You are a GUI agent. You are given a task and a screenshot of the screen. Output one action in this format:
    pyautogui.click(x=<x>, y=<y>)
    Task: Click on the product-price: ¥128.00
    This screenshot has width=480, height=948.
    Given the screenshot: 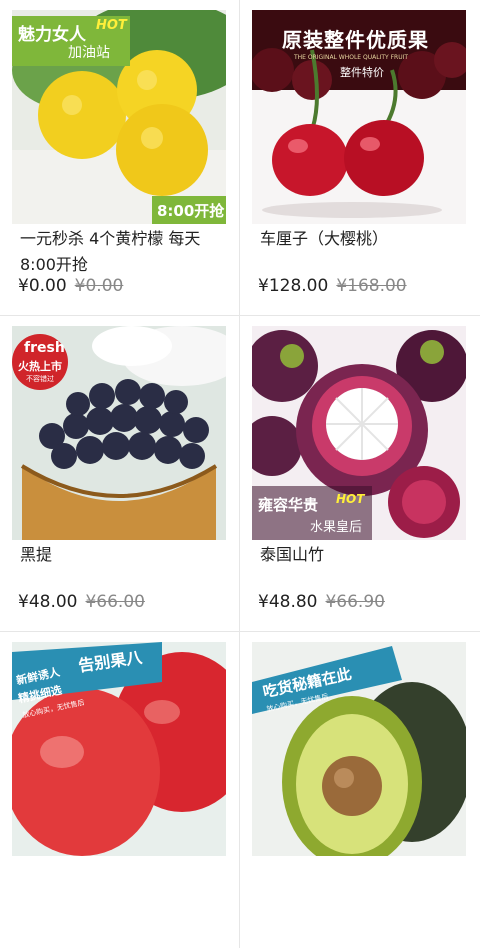 What is the action you would take?
    pyautogui.click(x=293, y=286)
    